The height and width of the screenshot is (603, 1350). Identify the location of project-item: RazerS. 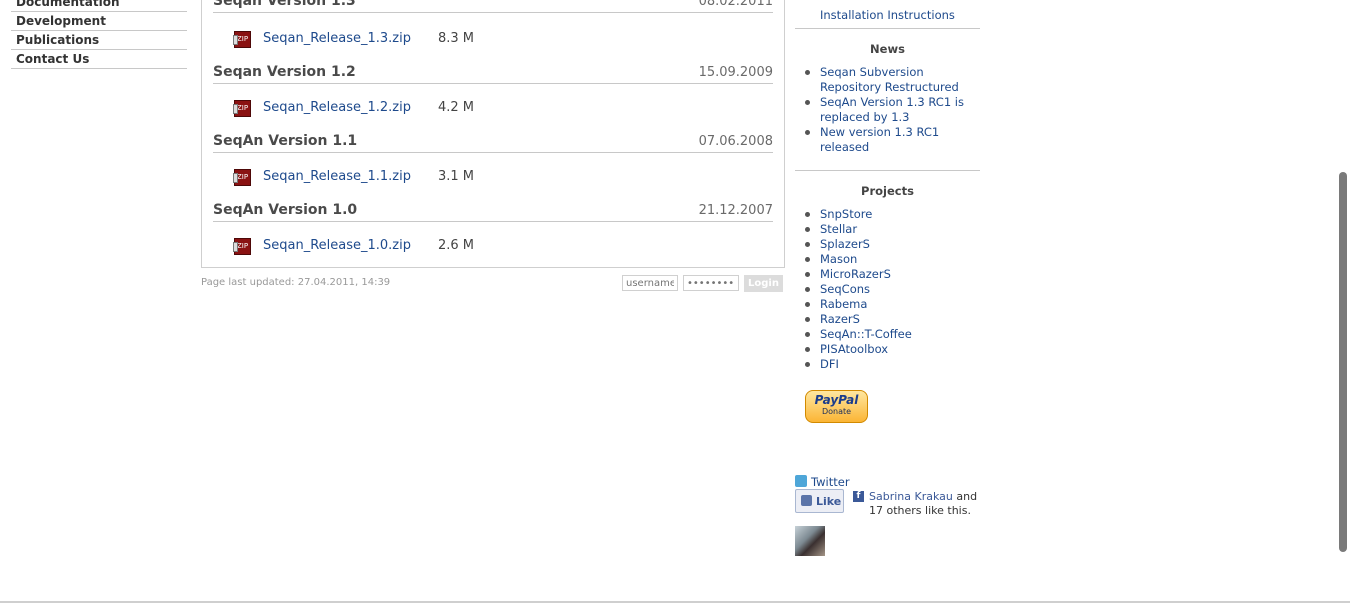
(887, 319).